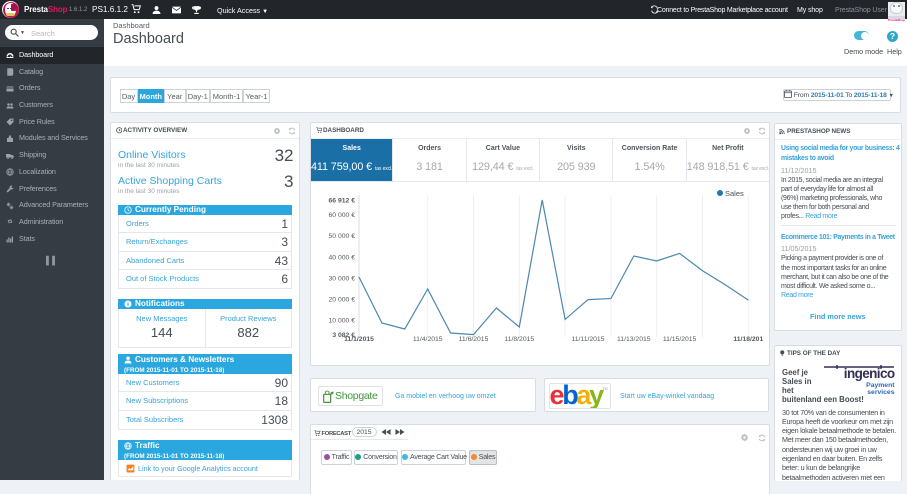 The height and width of the screenshot is (494, 907). I want to click on svg-text: 11/18/201, so click(748, 339).